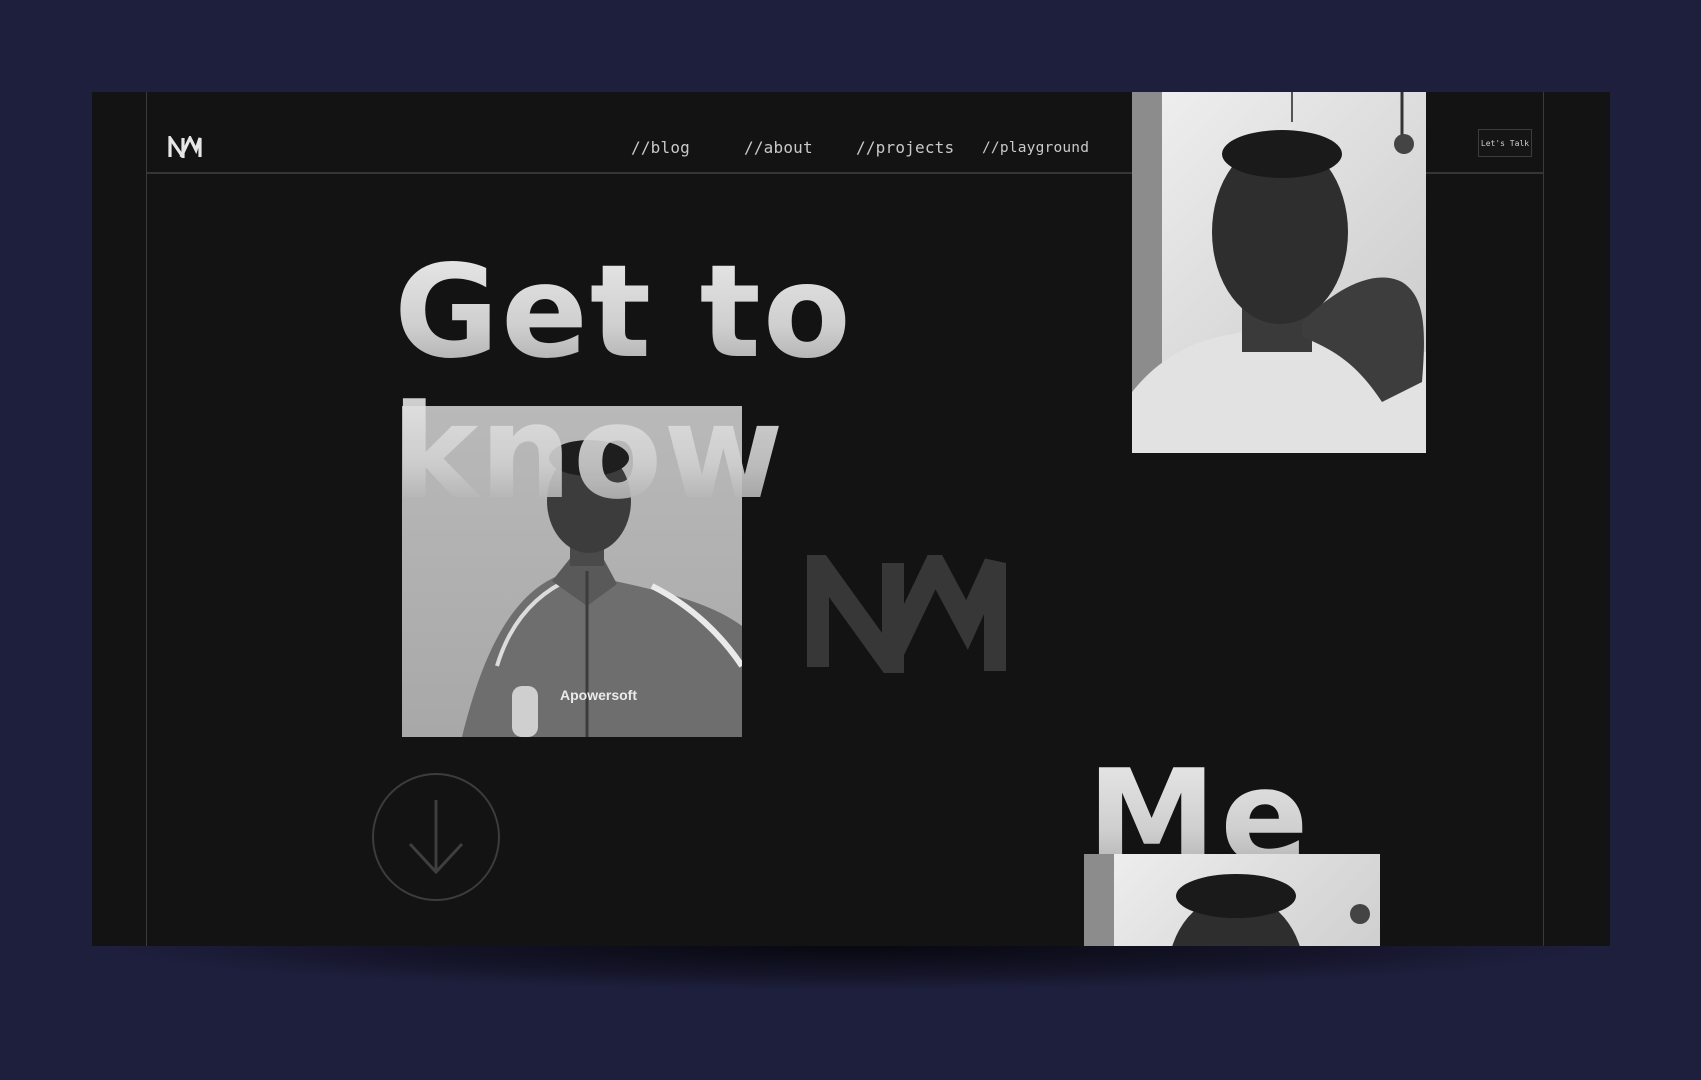 The image size is (1701, 1080). What do you see at coordinates (588, 452) in the screenshot?
I see `hero-line-know: know` at bounding box center [588, 452].